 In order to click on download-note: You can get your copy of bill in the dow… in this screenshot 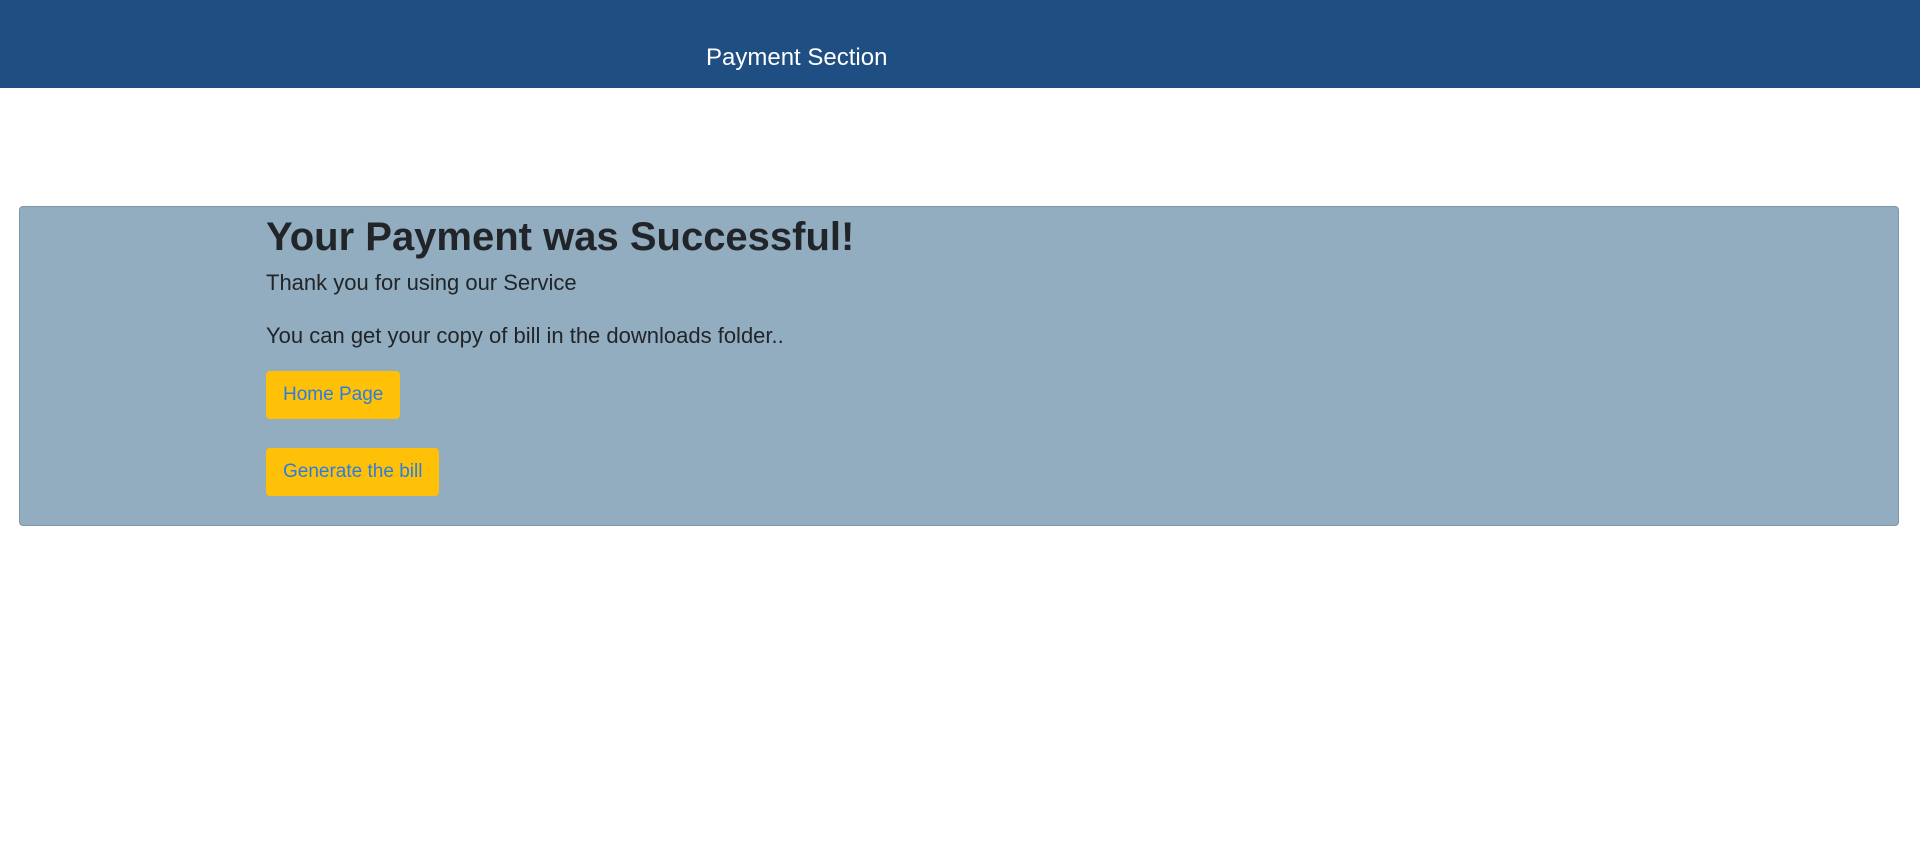, I will do `click(525, 335)`.